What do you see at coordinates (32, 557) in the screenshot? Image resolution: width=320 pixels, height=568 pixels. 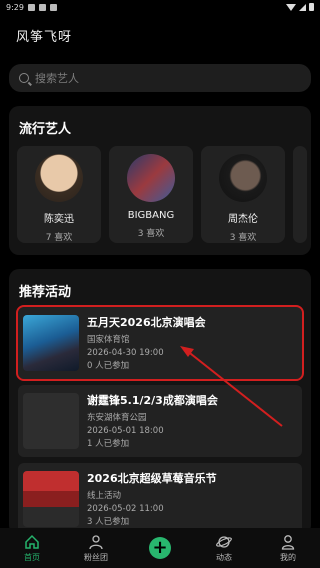 I see `tab-label: 首页` at bounding box center [32, 557].